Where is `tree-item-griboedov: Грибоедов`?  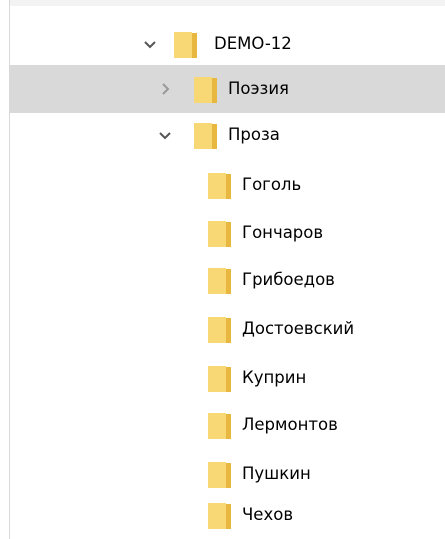
tree-item-griboedov: Грибоедов is located at coordinates (227, 280).